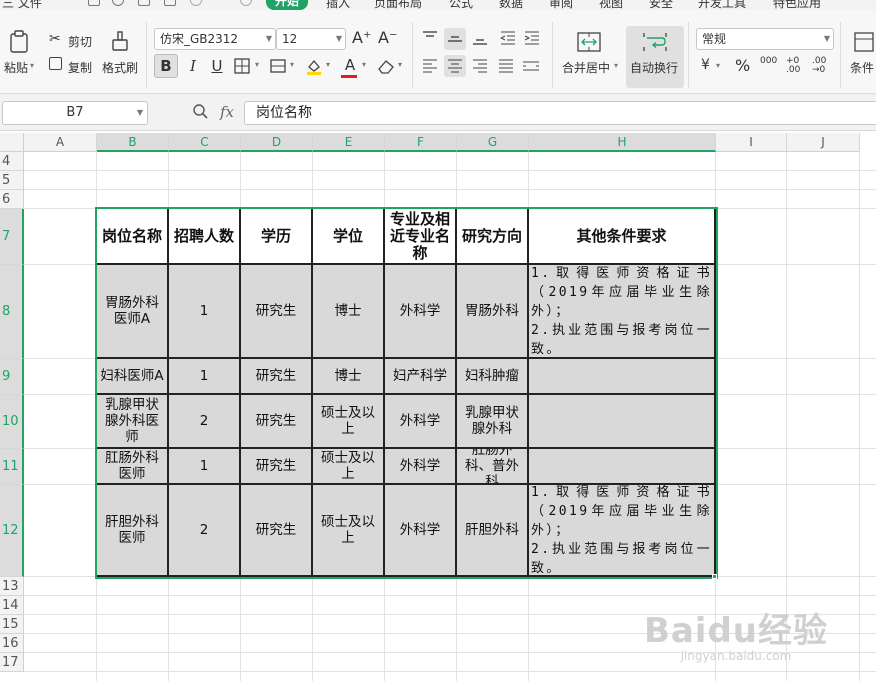 This screenshot has height=681, width=876. Describe the element at coordinates (12, 624) in the screenshot. I see `row-header-15: 15` at that location.